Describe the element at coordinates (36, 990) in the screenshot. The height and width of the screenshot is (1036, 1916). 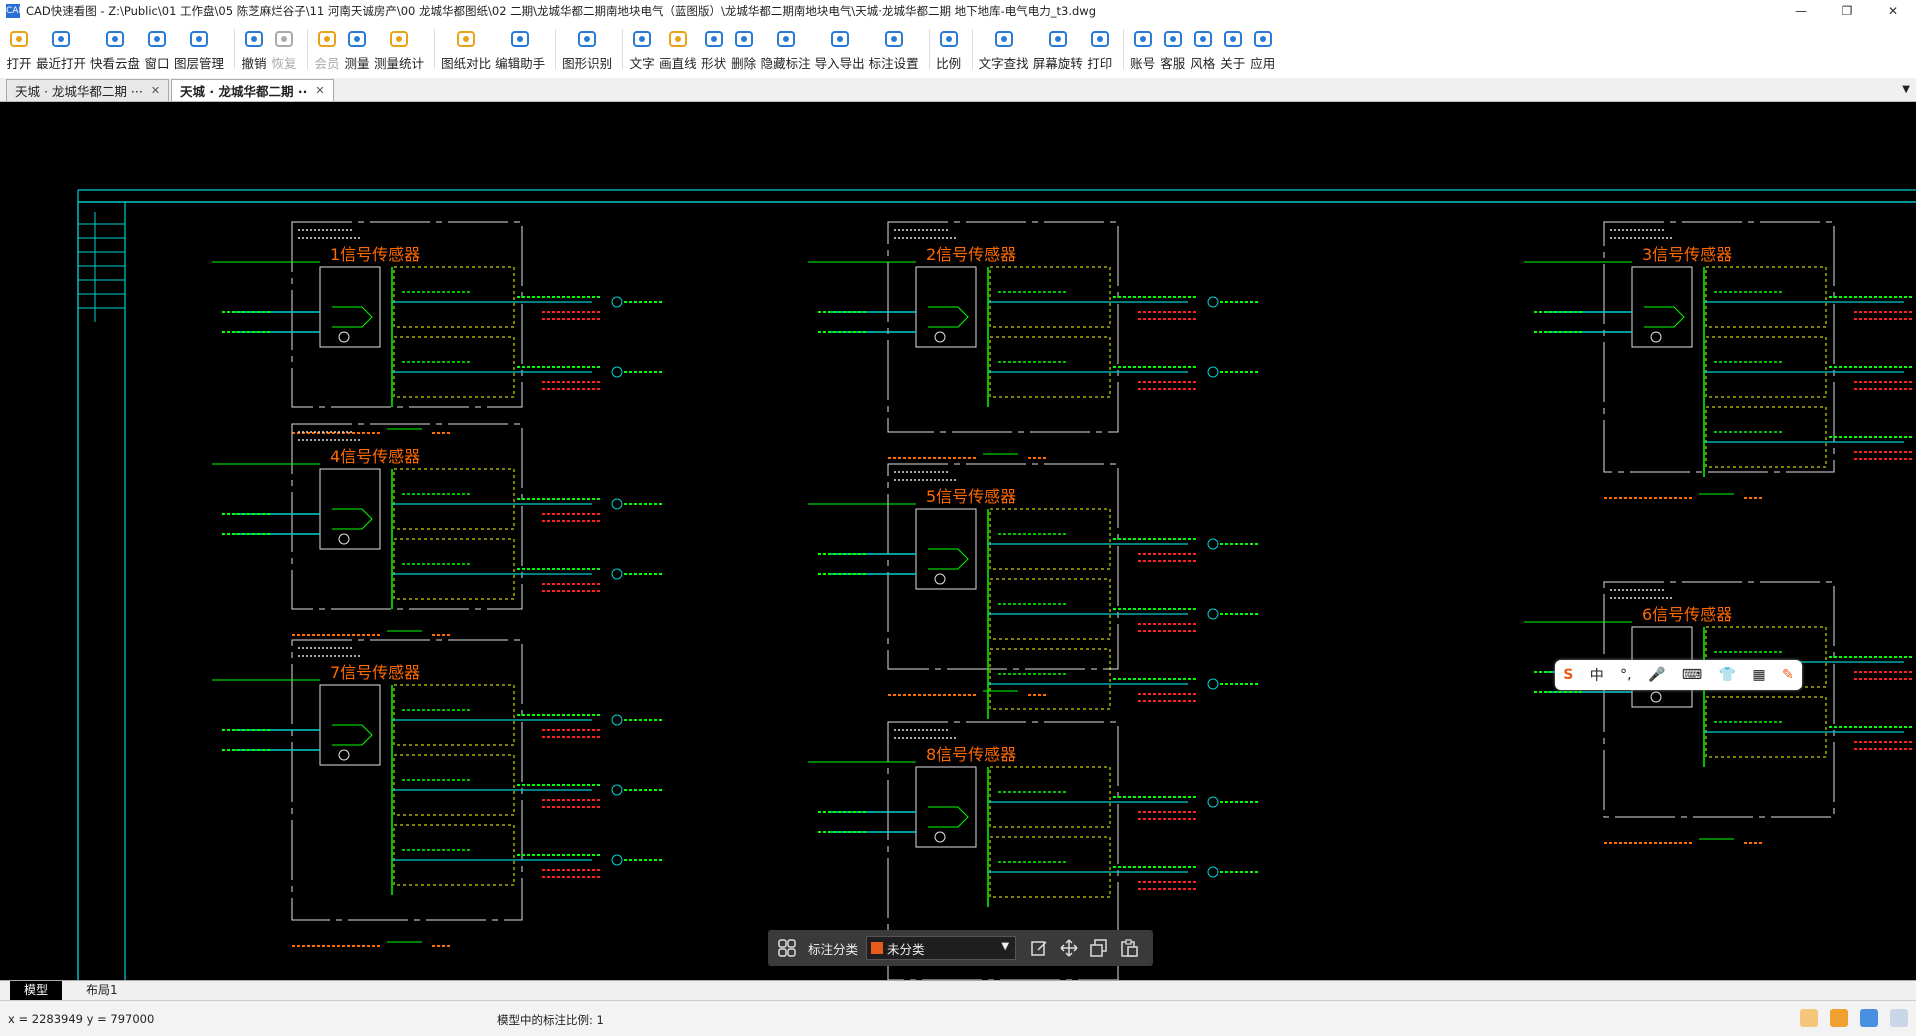
I see `tab-model: 模型` at that location.